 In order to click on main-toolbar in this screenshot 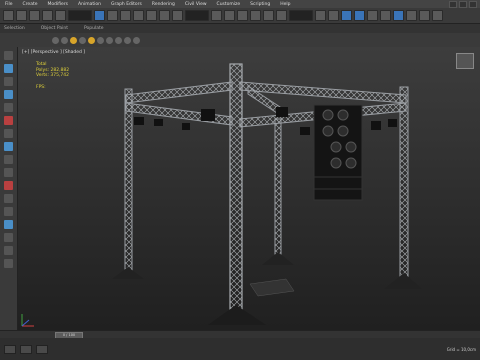, I will do `click(240, 16)`.